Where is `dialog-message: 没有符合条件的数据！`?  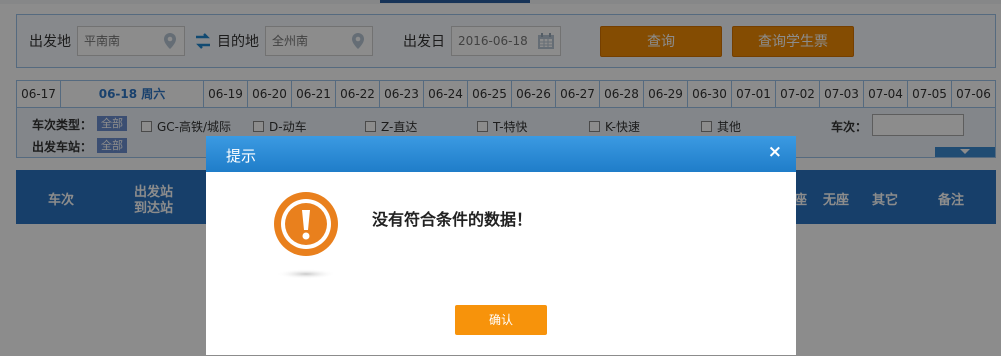 dialog-message: 没有符合条件的数据！ is located at coordinates (452, 219).